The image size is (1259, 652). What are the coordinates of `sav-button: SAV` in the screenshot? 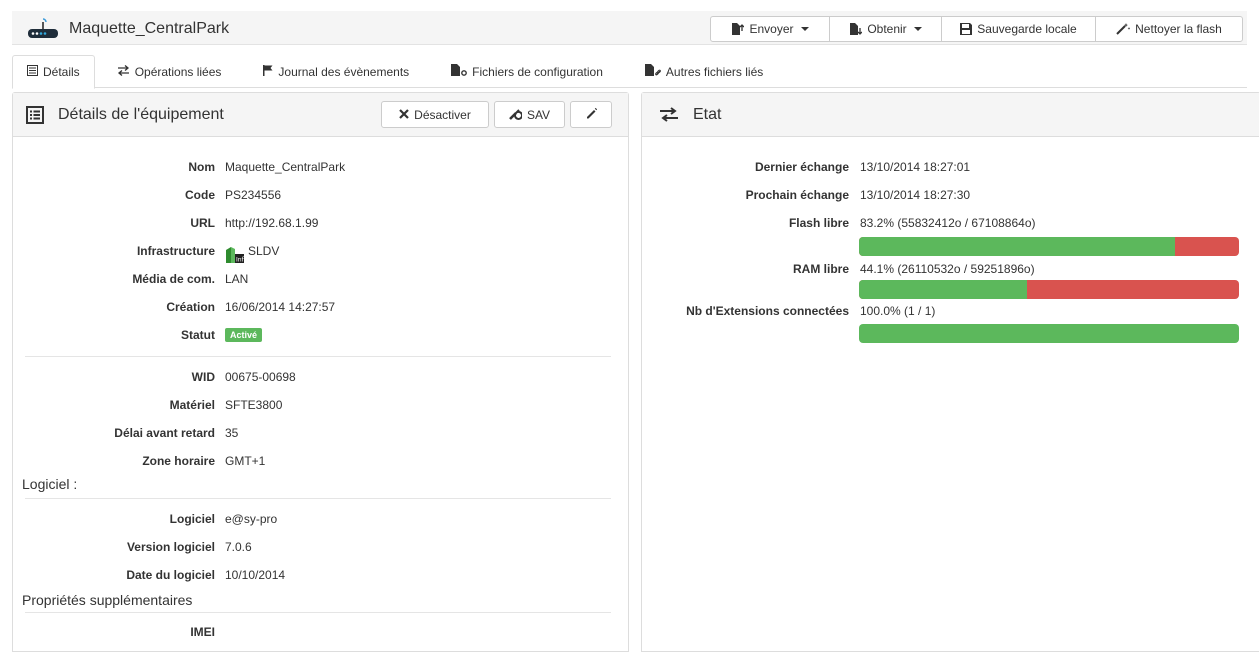 It's located at (529, 114).